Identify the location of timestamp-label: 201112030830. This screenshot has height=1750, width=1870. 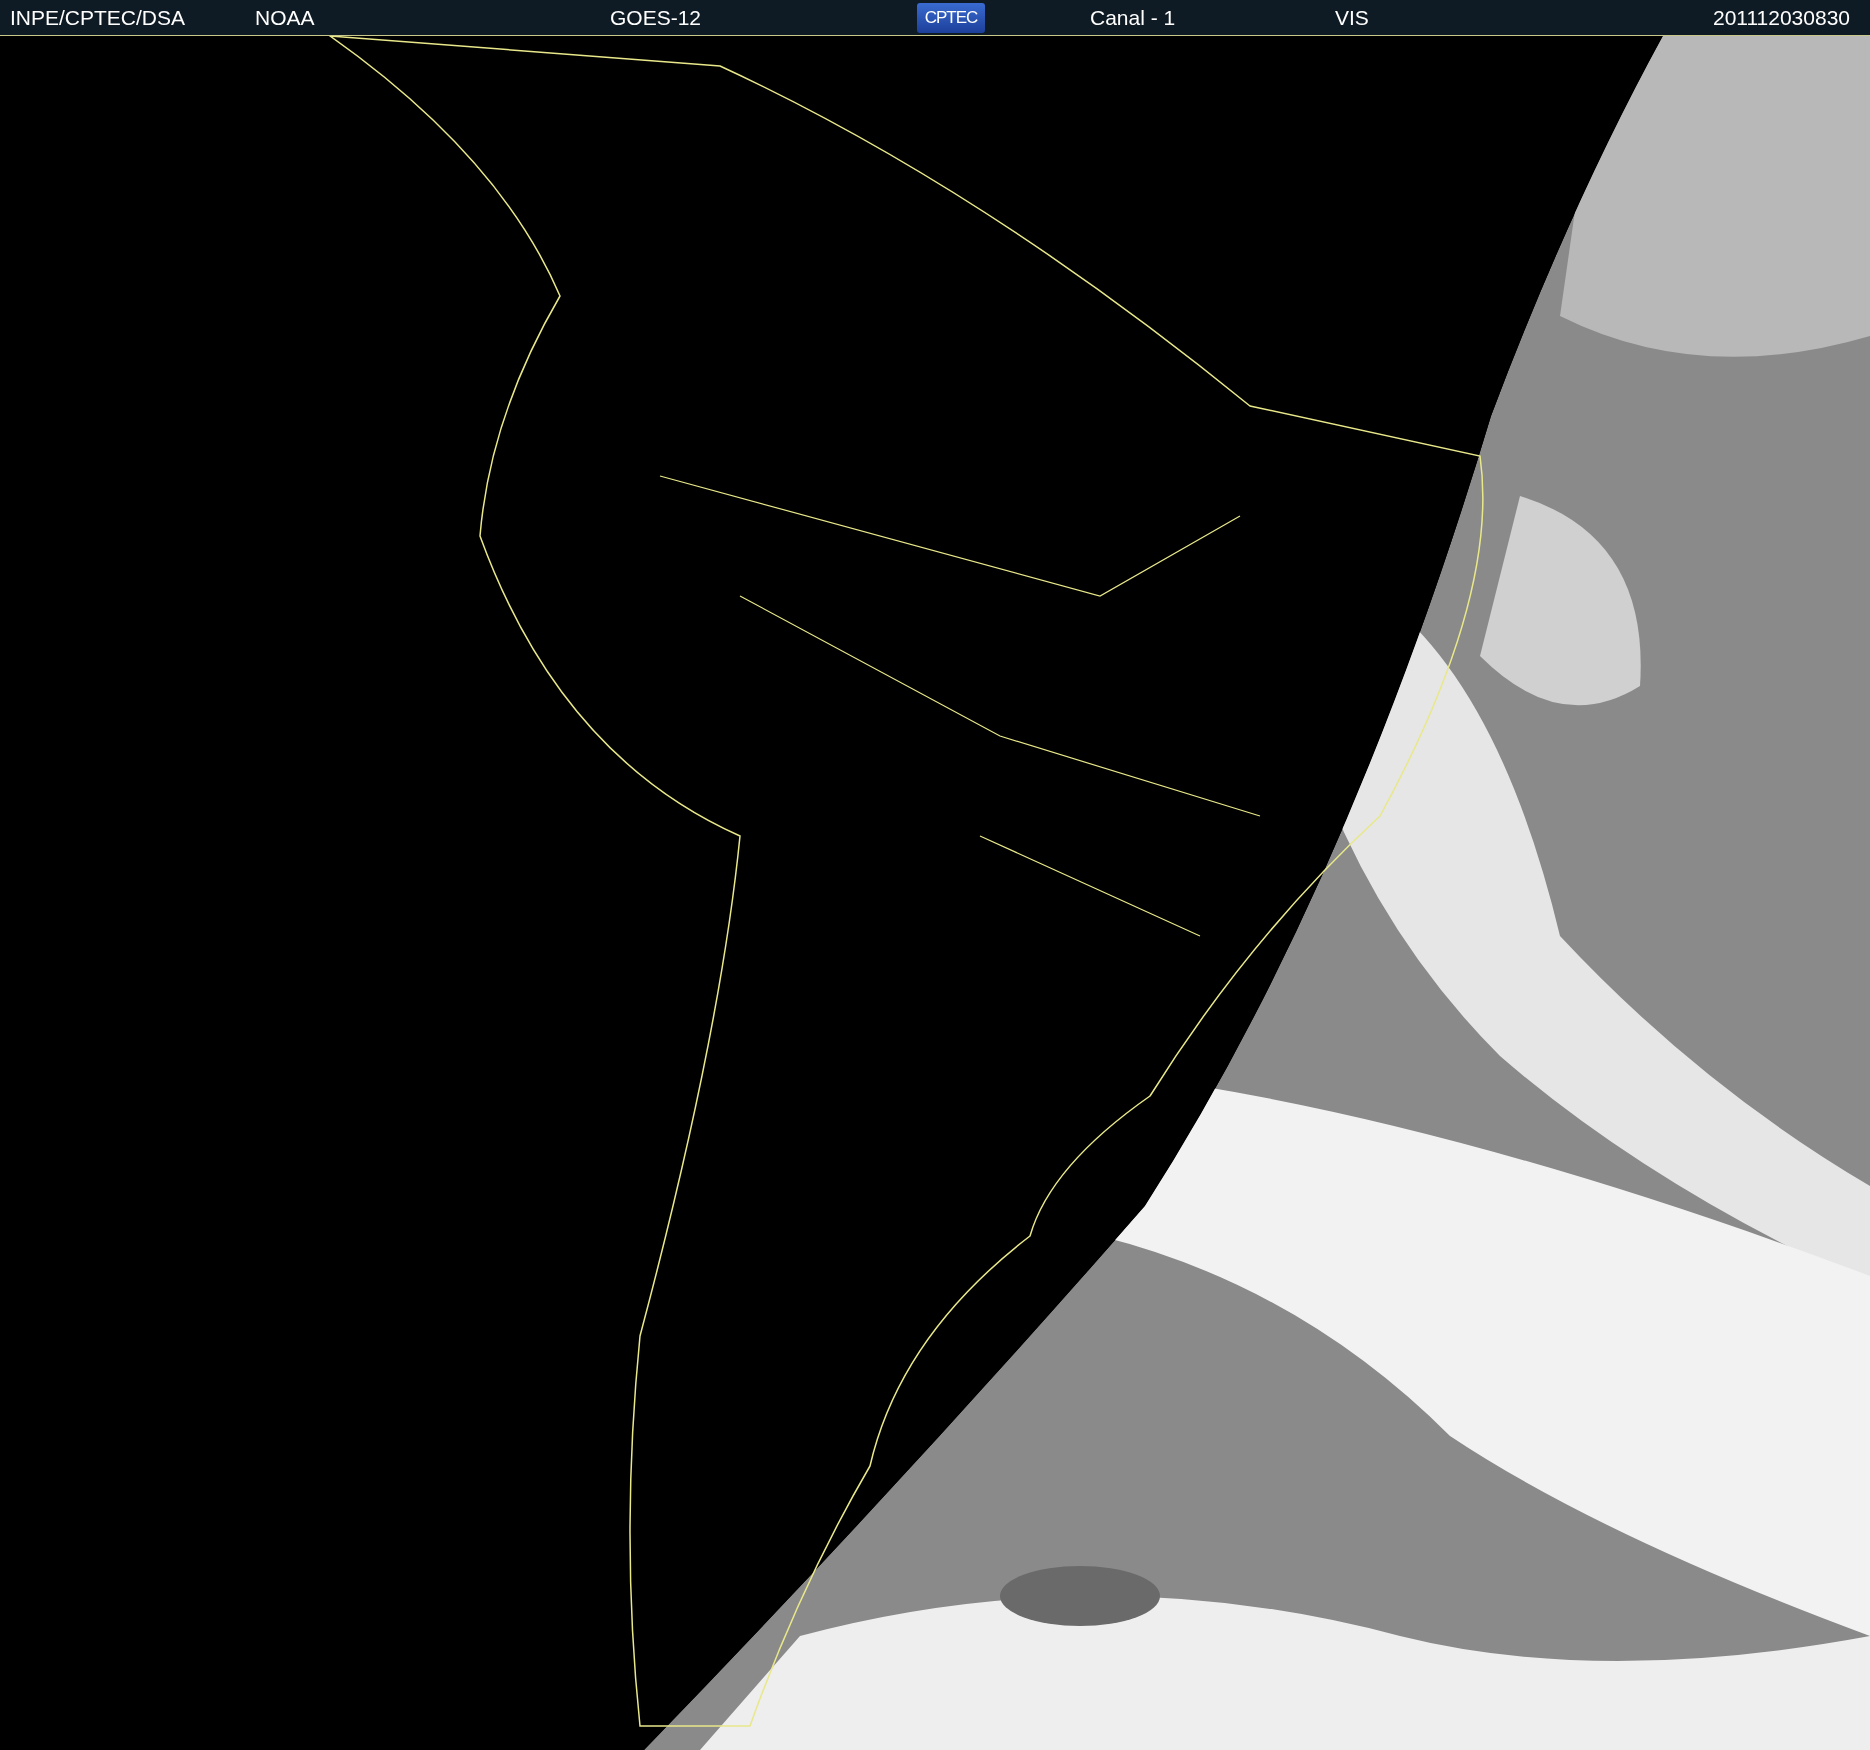
(1781, 17).